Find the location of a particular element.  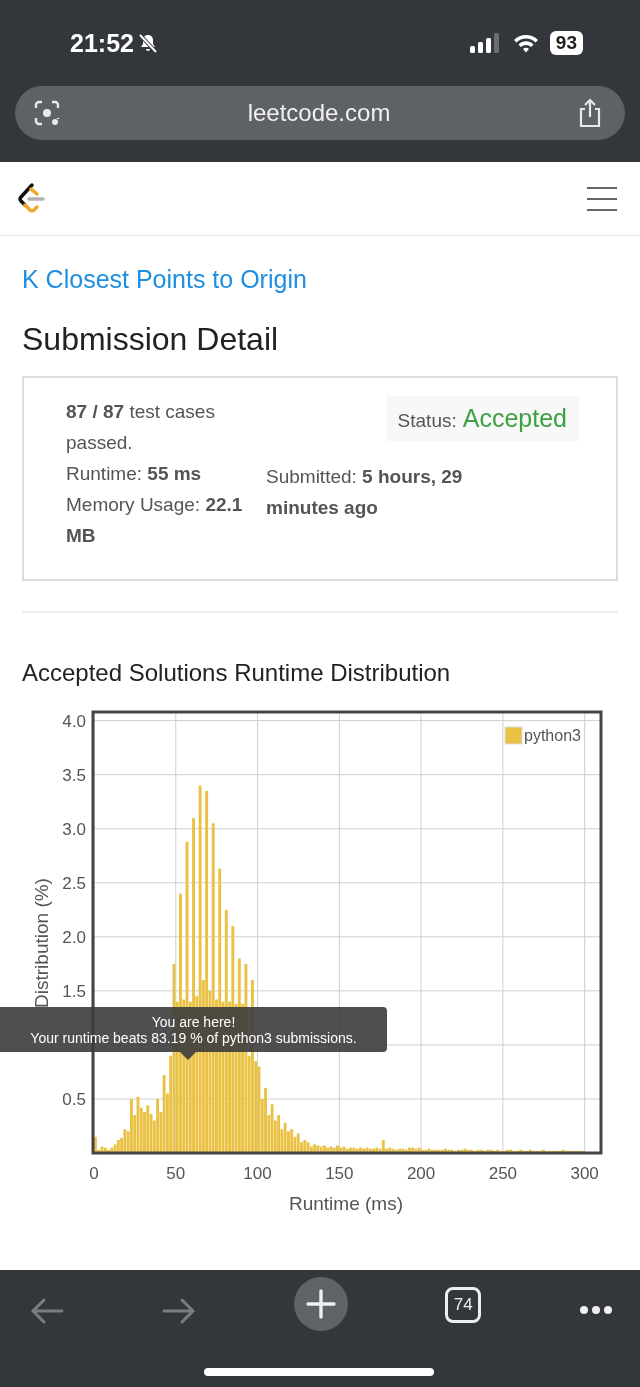

signal-icon is located at coordinates (485, 43).